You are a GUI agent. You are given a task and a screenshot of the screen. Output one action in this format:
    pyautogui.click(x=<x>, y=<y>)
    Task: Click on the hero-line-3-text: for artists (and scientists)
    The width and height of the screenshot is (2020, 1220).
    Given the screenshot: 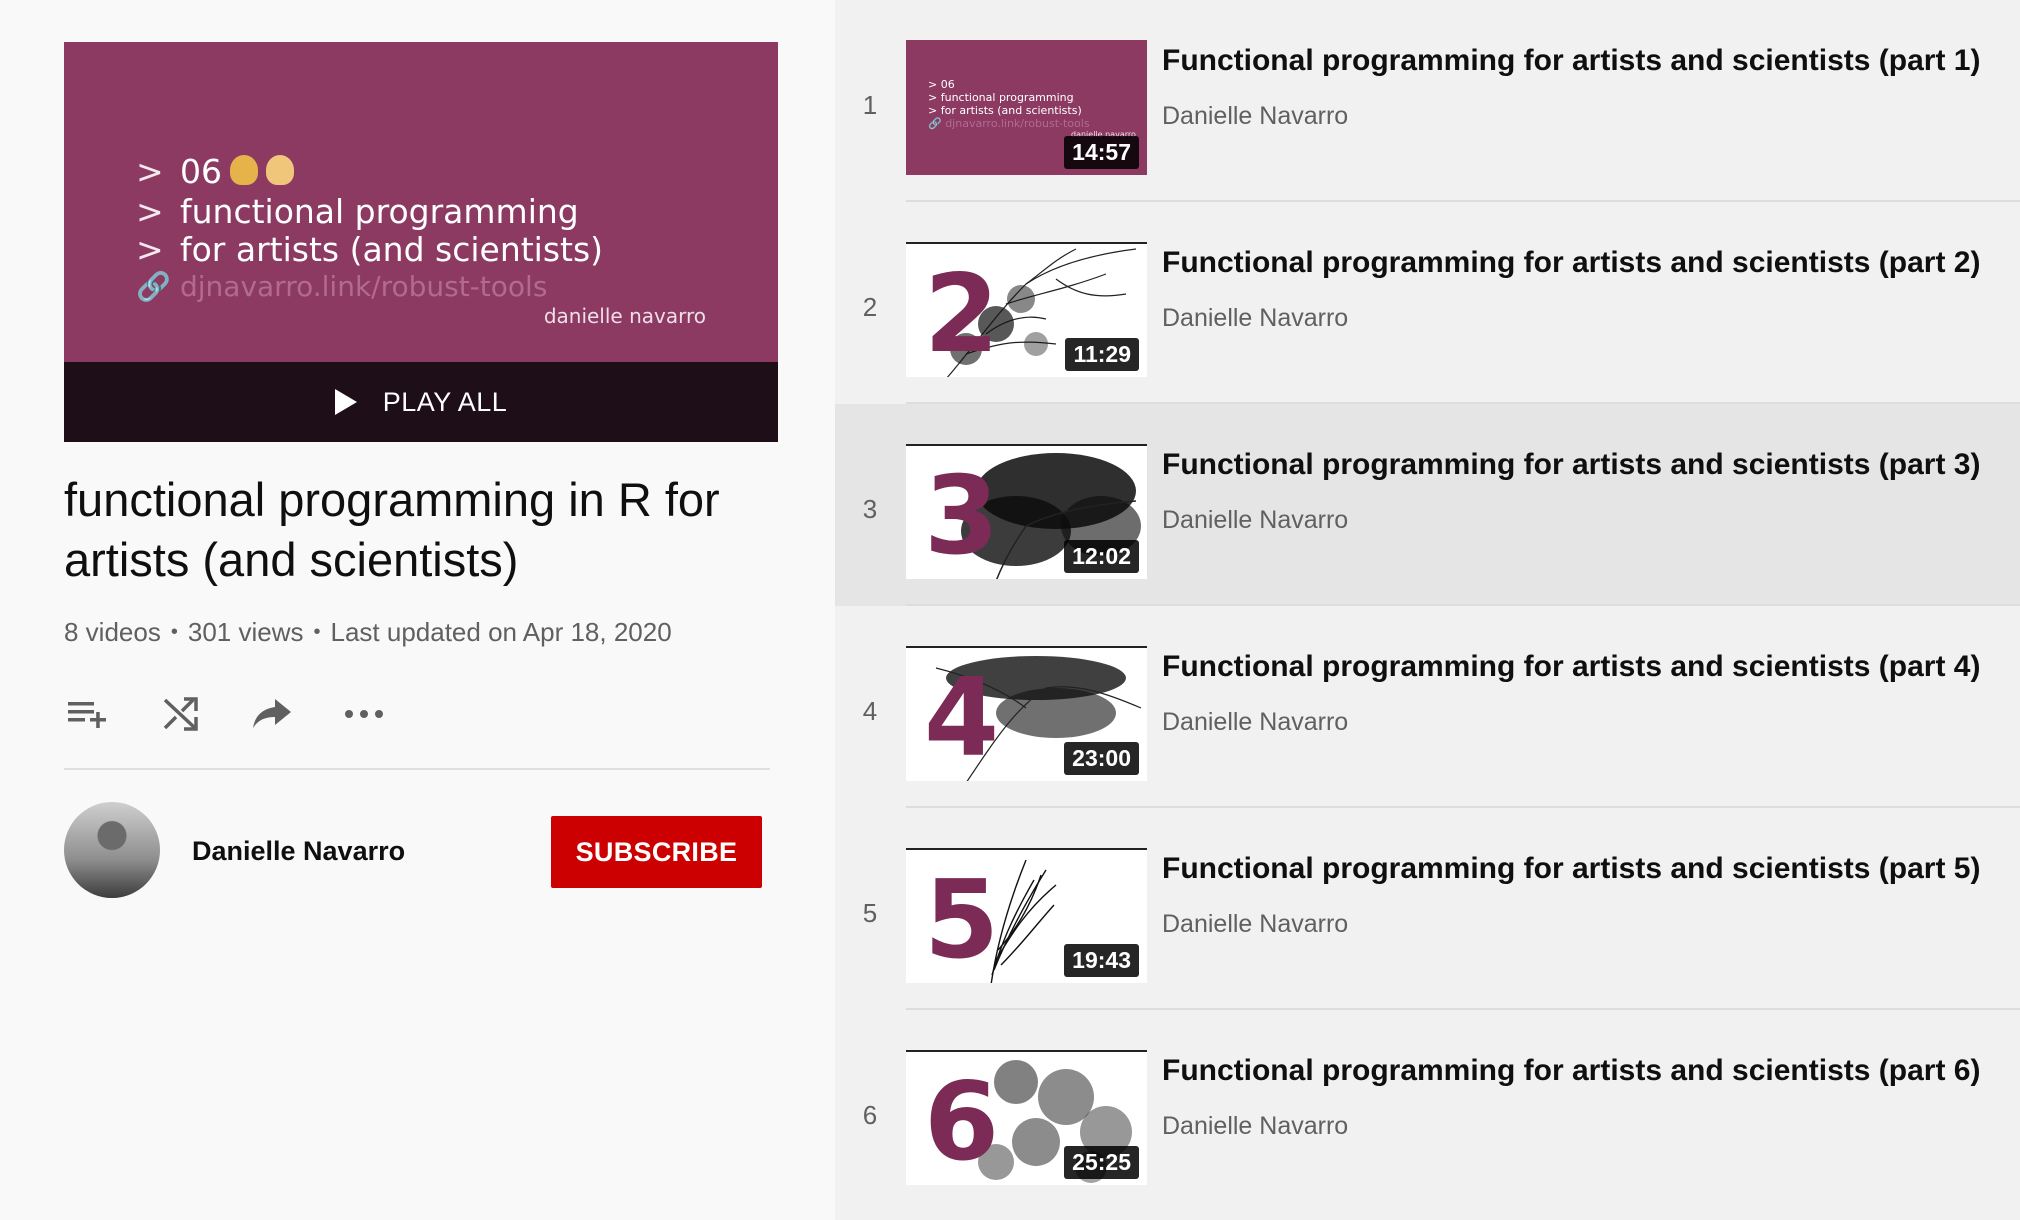 What is the action you would take?
    pyautogui.click(x=392, y=249)
    